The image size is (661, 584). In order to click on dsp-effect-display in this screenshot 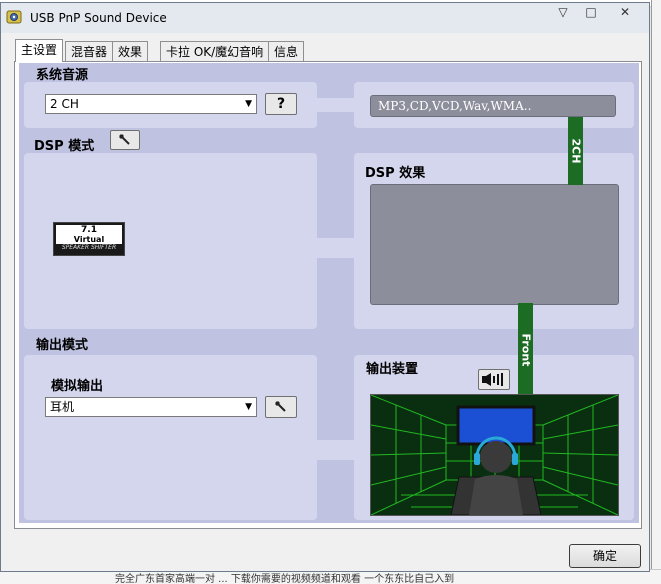, I will do `click(494, 244)`.